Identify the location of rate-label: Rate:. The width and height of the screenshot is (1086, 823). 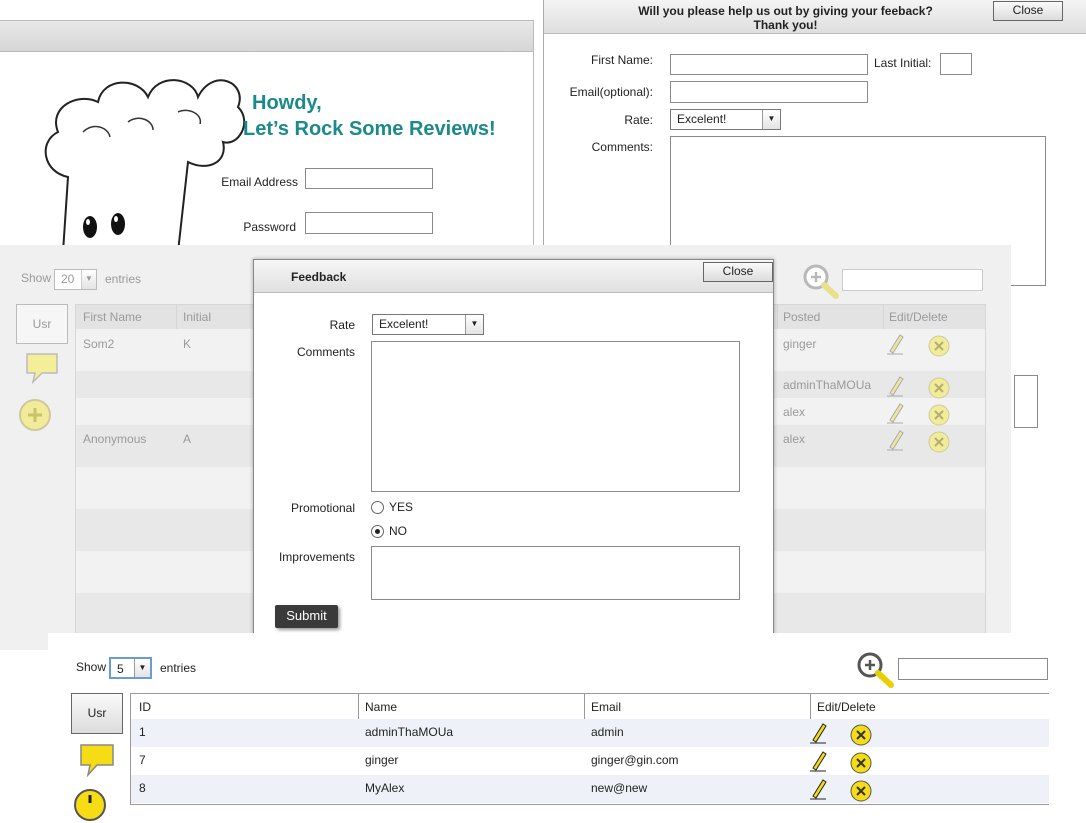
(638, 120).